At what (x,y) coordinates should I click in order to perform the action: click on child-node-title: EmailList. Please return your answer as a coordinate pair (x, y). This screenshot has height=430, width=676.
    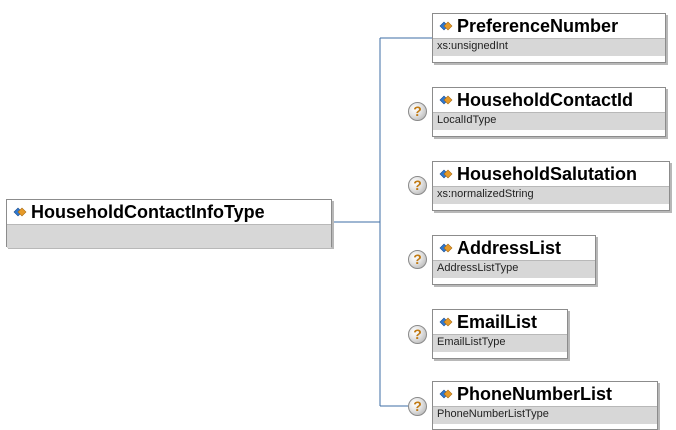
    Looking at the image, I should click on (500, 322).